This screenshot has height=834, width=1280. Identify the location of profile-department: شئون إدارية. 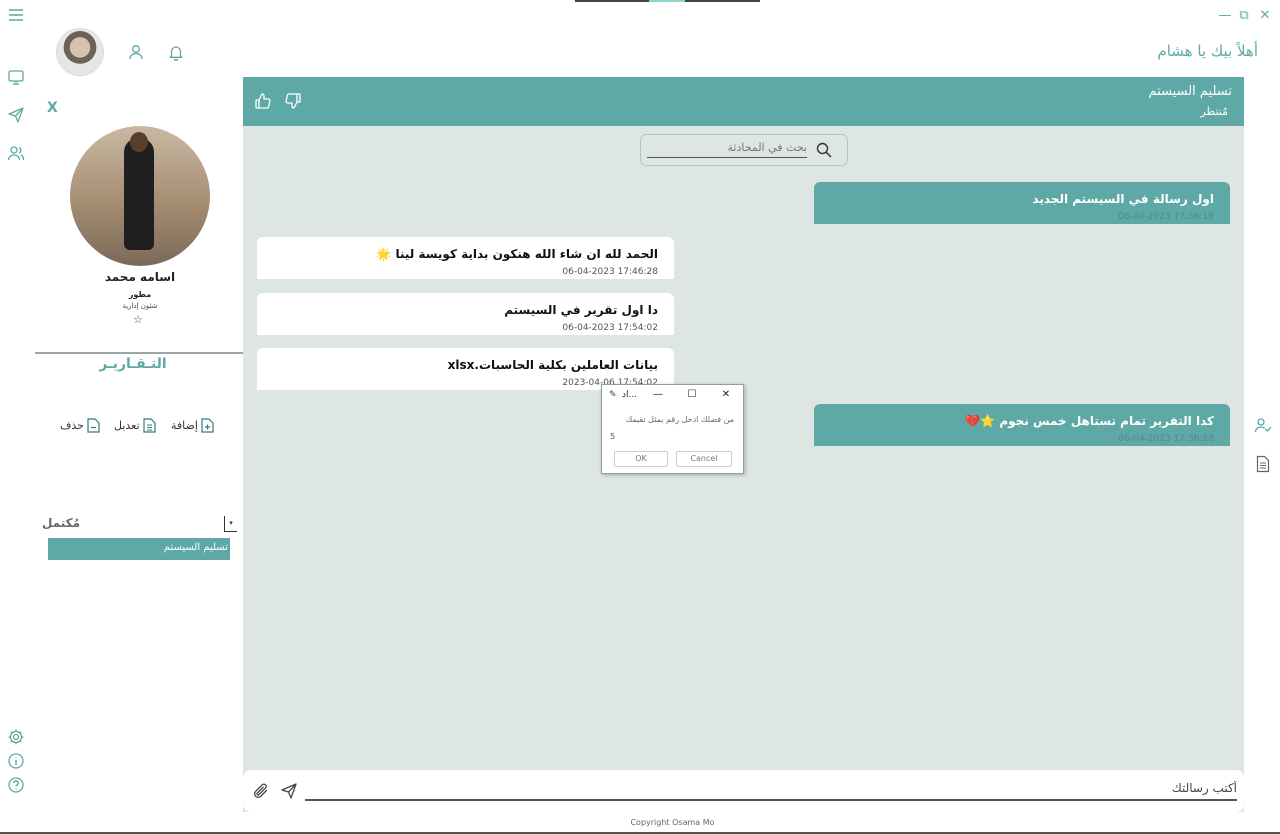
(140, 306).